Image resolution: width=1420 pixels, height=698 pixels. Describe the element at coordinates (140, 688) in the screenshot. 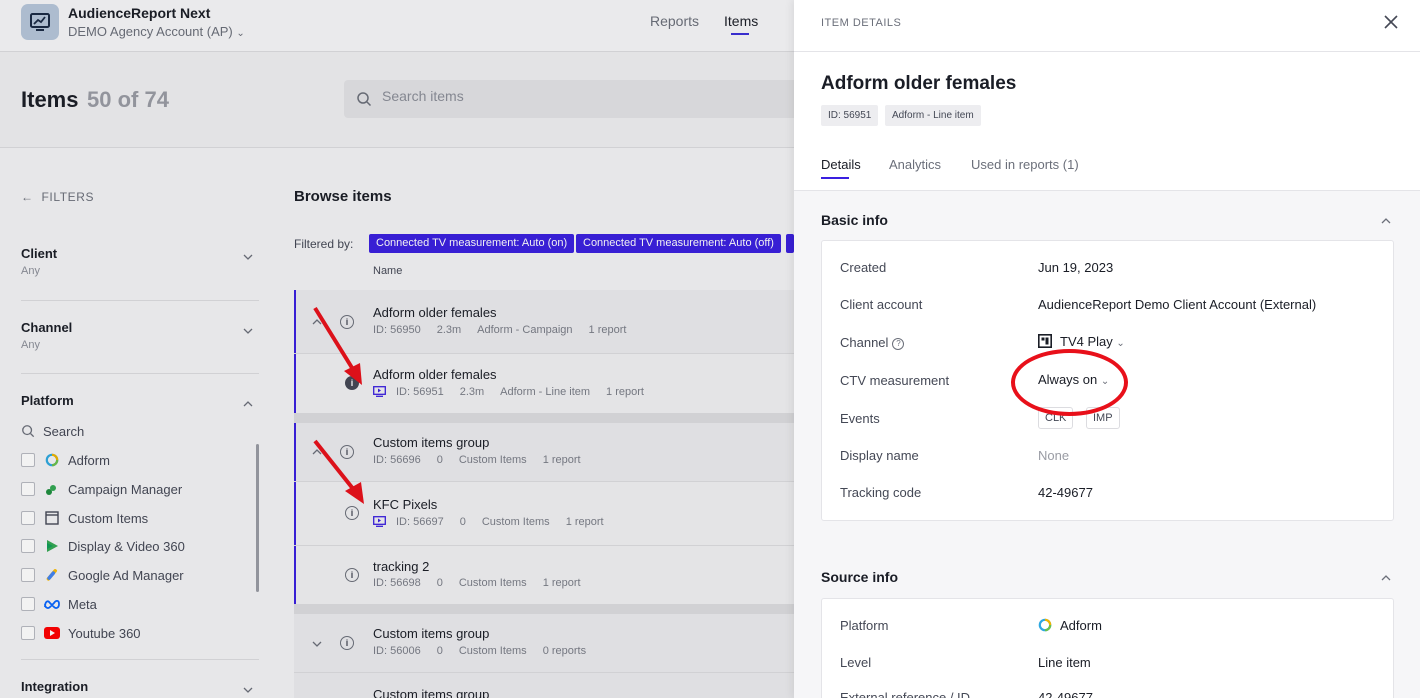

I see `filter-integration: Integration` at that location.